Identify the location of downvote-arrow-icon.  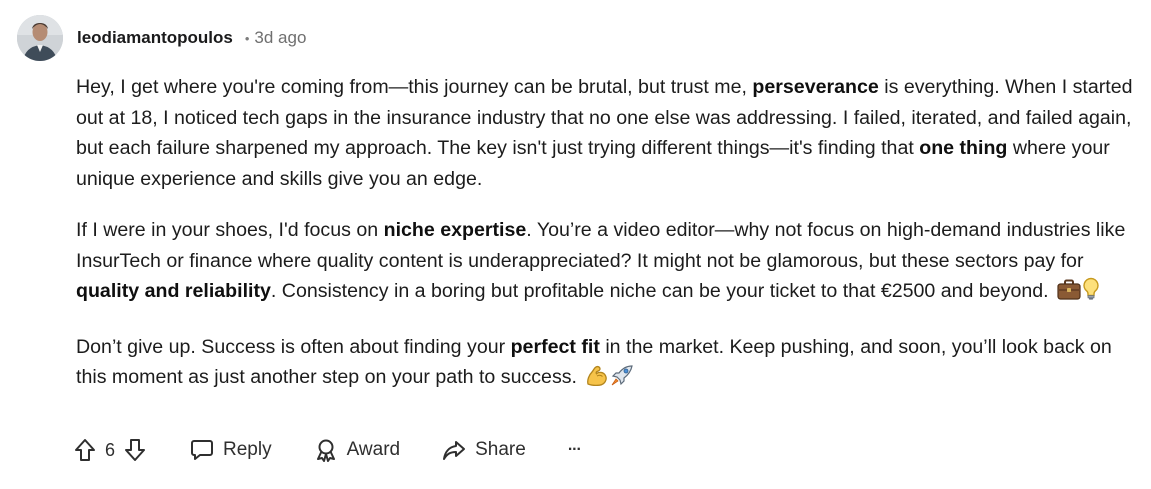
(135, 450).